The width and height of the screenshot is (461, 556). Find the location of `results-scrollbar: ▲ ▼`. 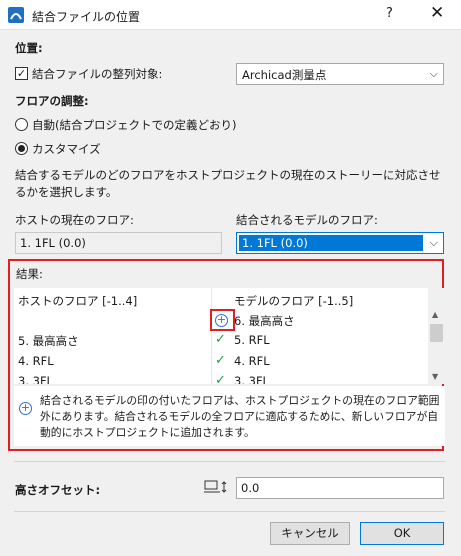

results-scrollbar: ▲ ▼ is located at coordinates (436, 336).